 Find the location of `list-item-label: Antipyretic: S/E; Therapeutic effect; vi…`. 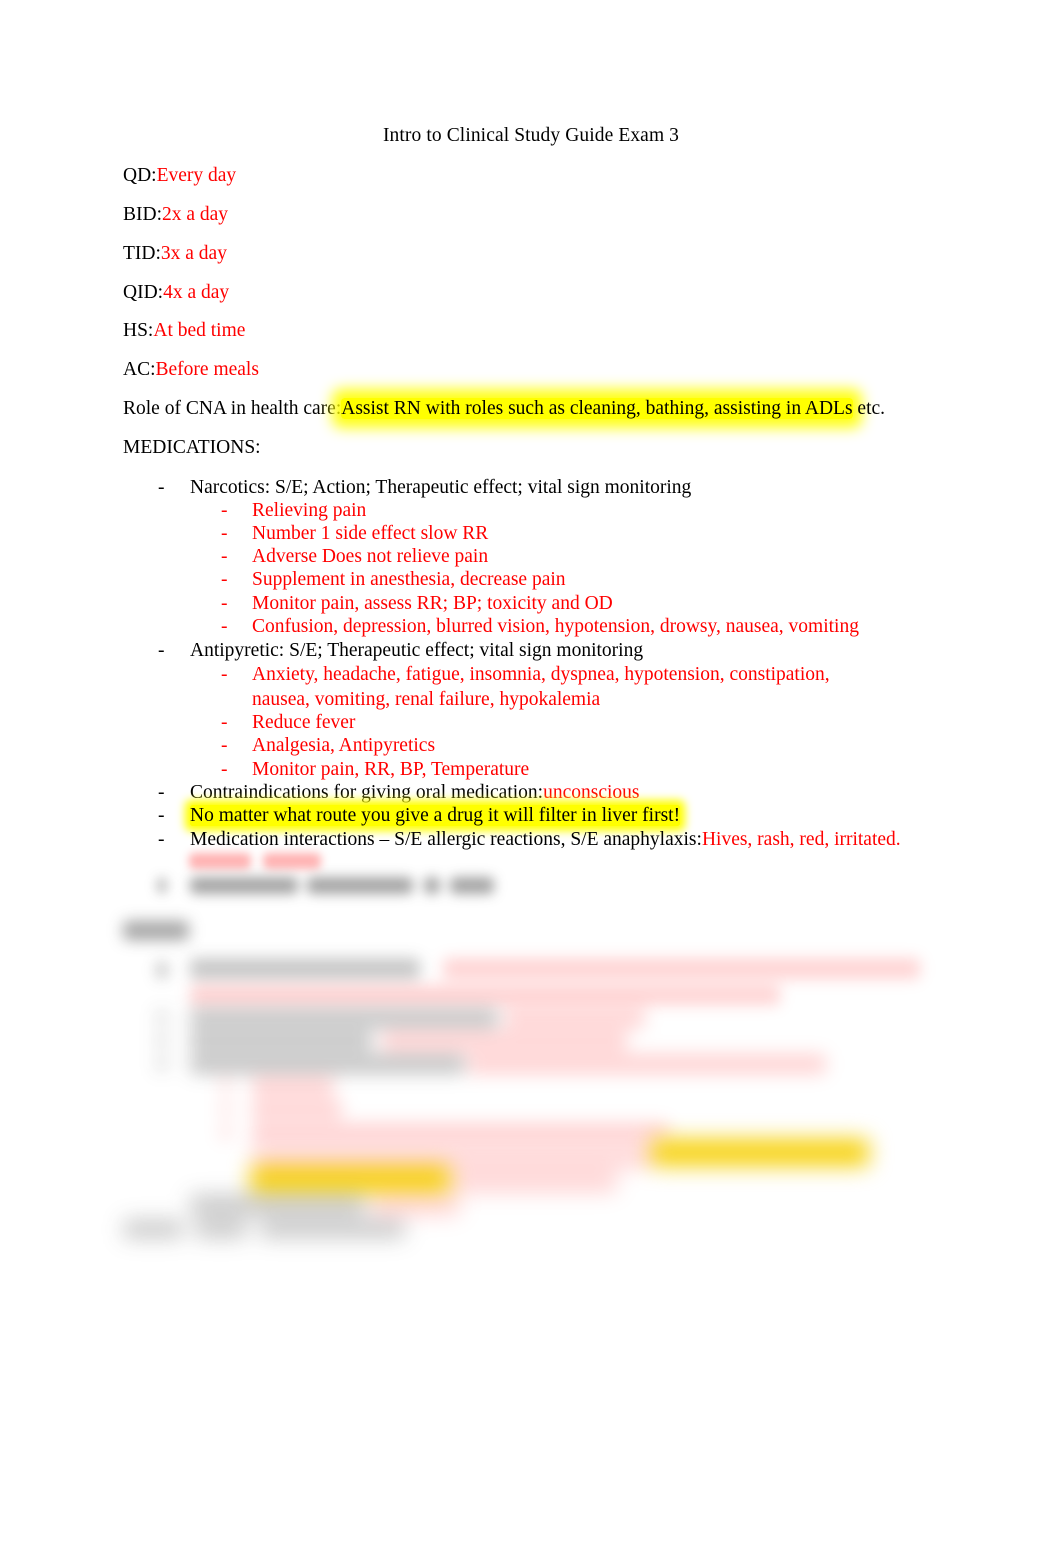

list-item-label: Antipyretic: S/E; Therapeutic effect; vi… is located at coordinates (417, 650).